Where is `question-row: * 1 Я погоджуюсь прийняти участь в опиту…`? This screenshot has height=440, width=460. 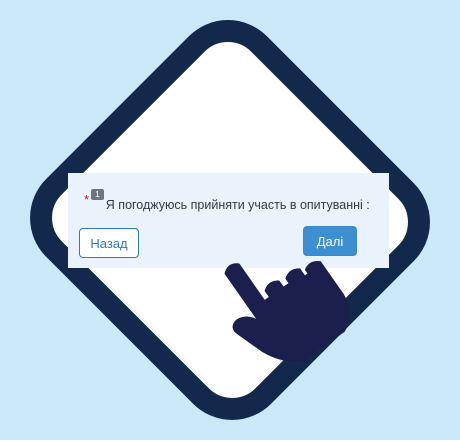 question-row: * 1 Я погоджуюсь прийняти участь в опиту… is located at coordinates (234, 201).